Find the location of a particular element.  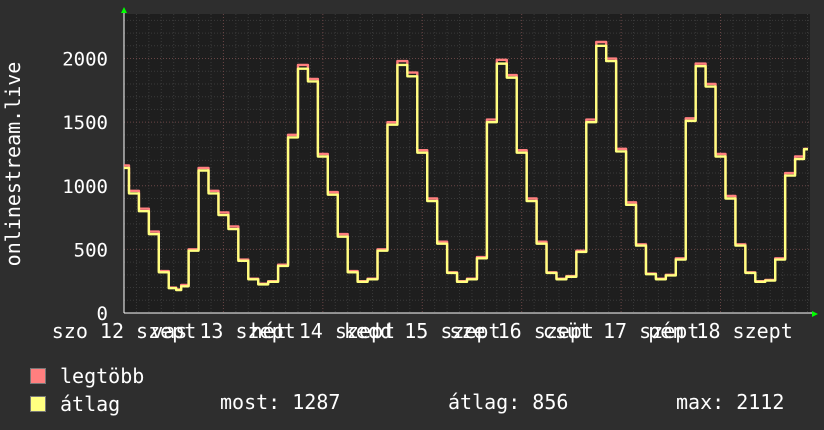

legend-swatch-max is located at coordinates (38, 376).